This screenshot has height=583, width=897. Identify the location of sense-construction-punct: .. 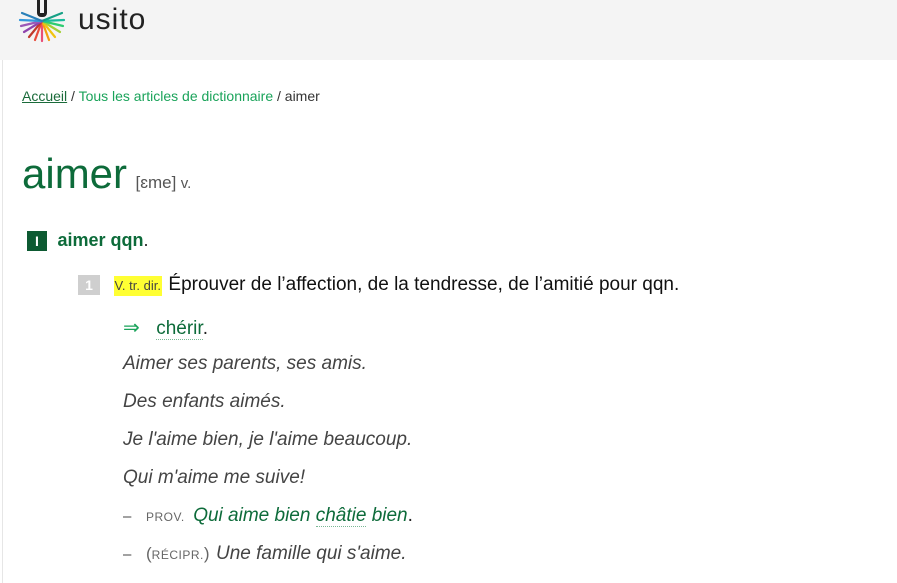
(146, 240).